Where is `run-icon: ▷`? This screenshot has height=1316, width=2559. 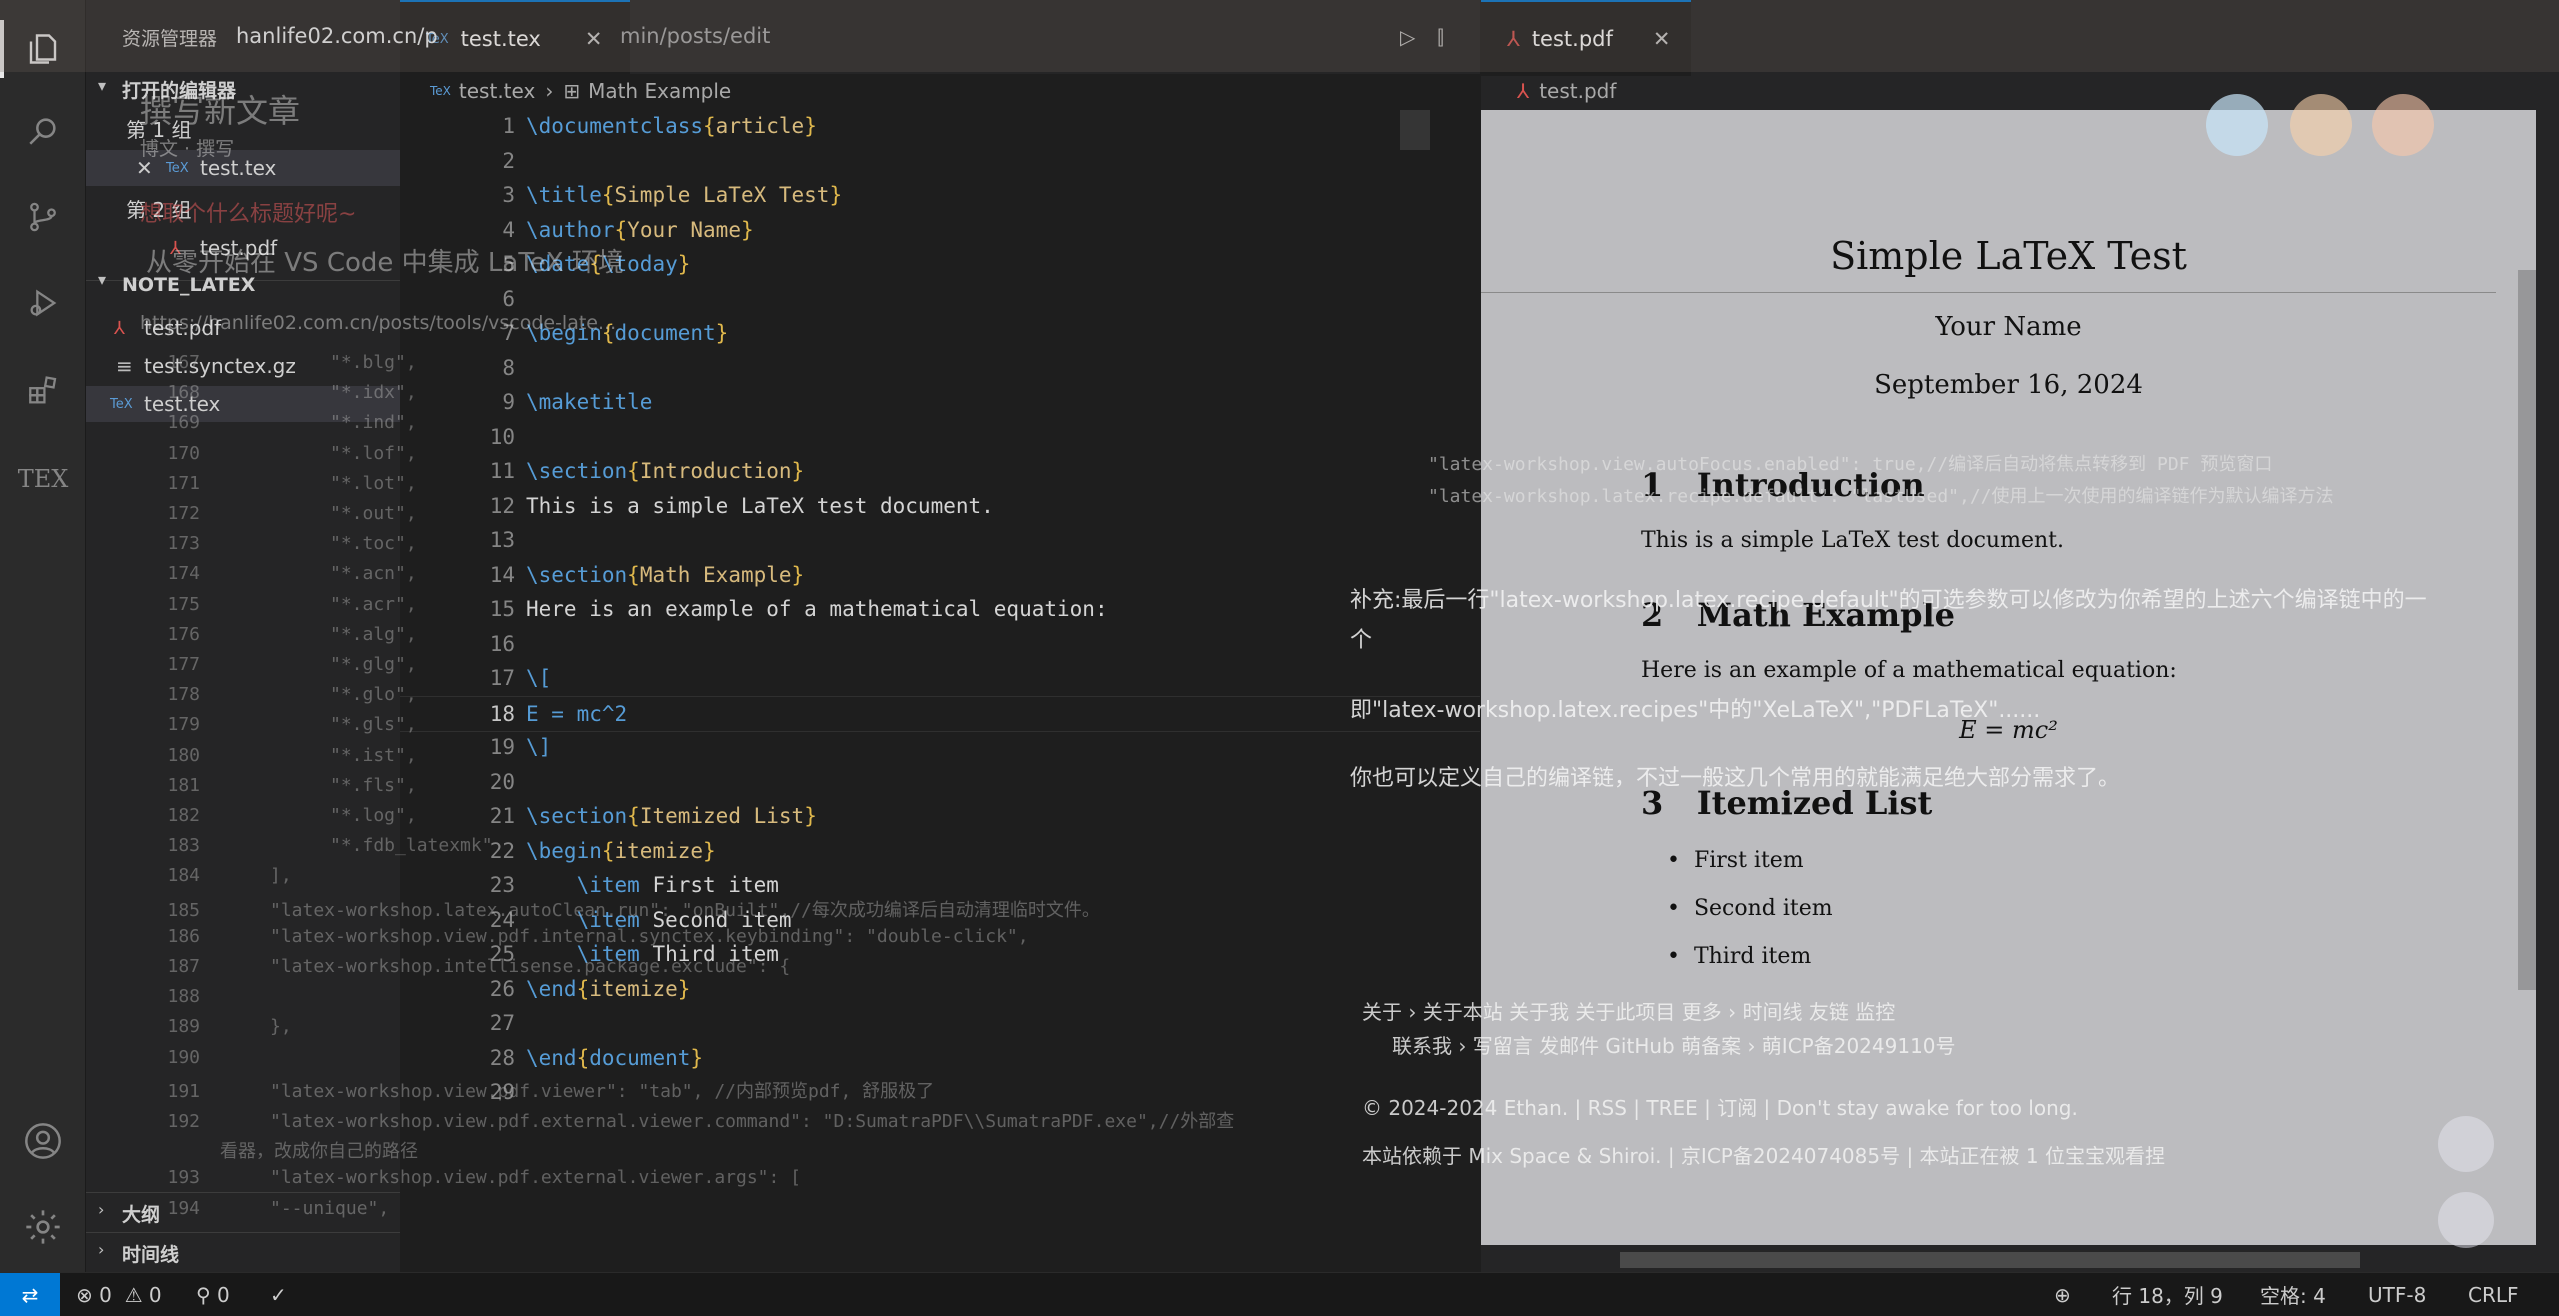
run-icon: ▷ is located at coordinates (1407, 37).